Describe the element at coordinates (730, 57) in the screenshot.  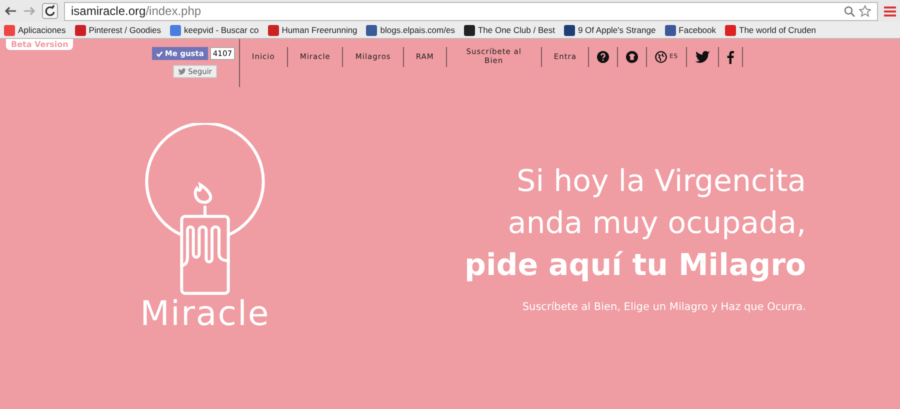
I see `facebook-f-icon` at that location.